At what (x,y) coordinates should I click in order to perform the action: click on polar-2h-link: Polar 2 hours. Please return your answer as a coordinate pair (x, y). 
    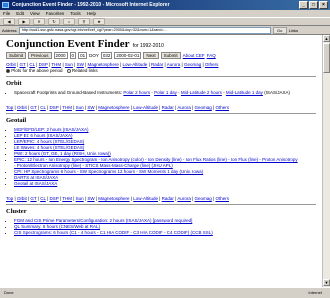
    Looking at the image, I should click on (136, 92).